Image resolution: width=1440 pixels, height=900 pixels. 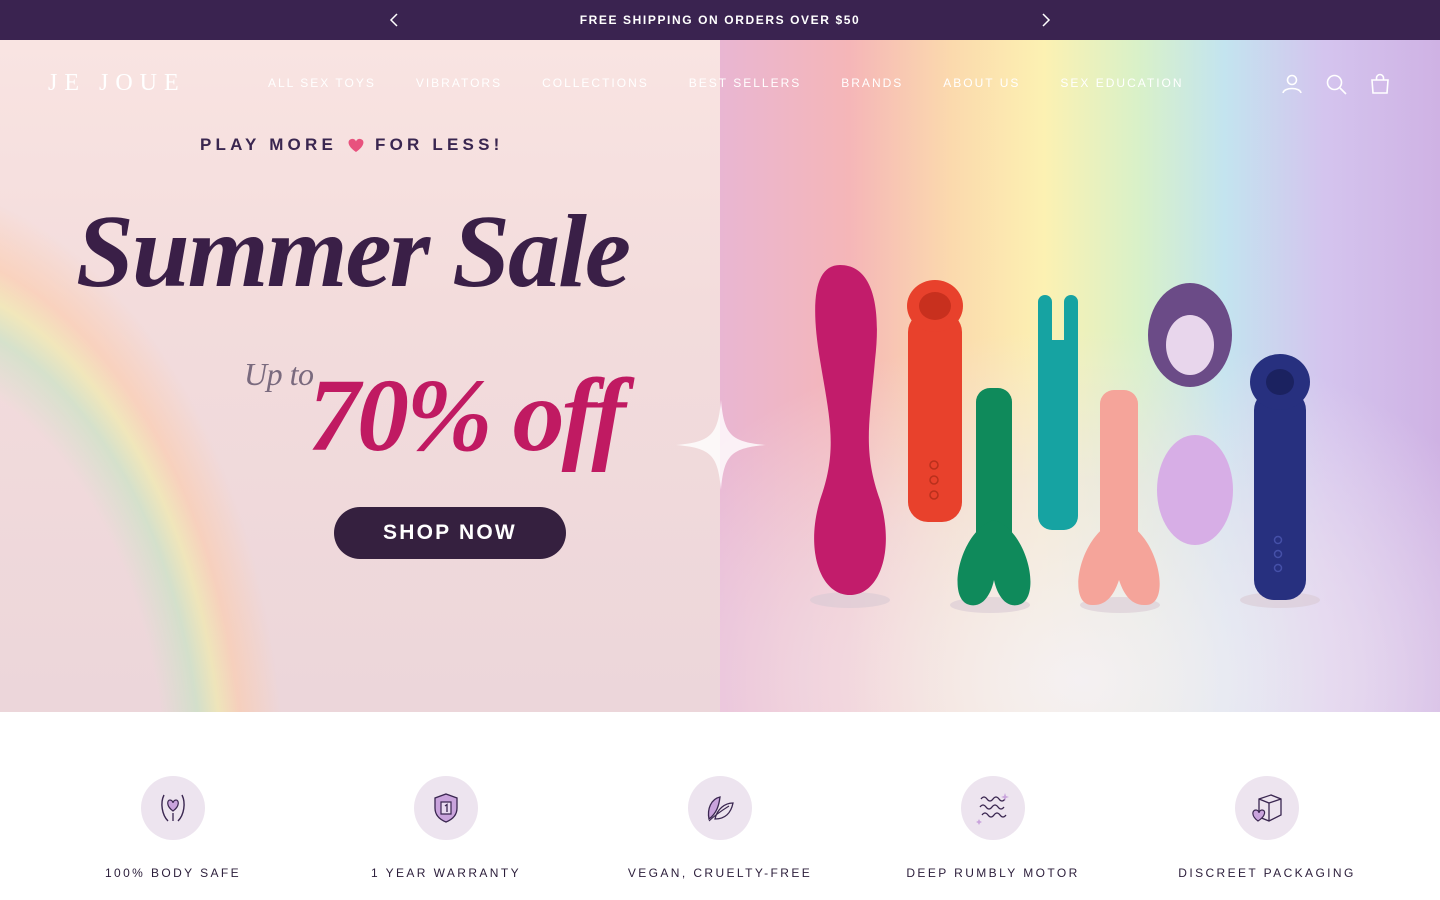 I want to click on heart-icon, so click(x=356, y=145).